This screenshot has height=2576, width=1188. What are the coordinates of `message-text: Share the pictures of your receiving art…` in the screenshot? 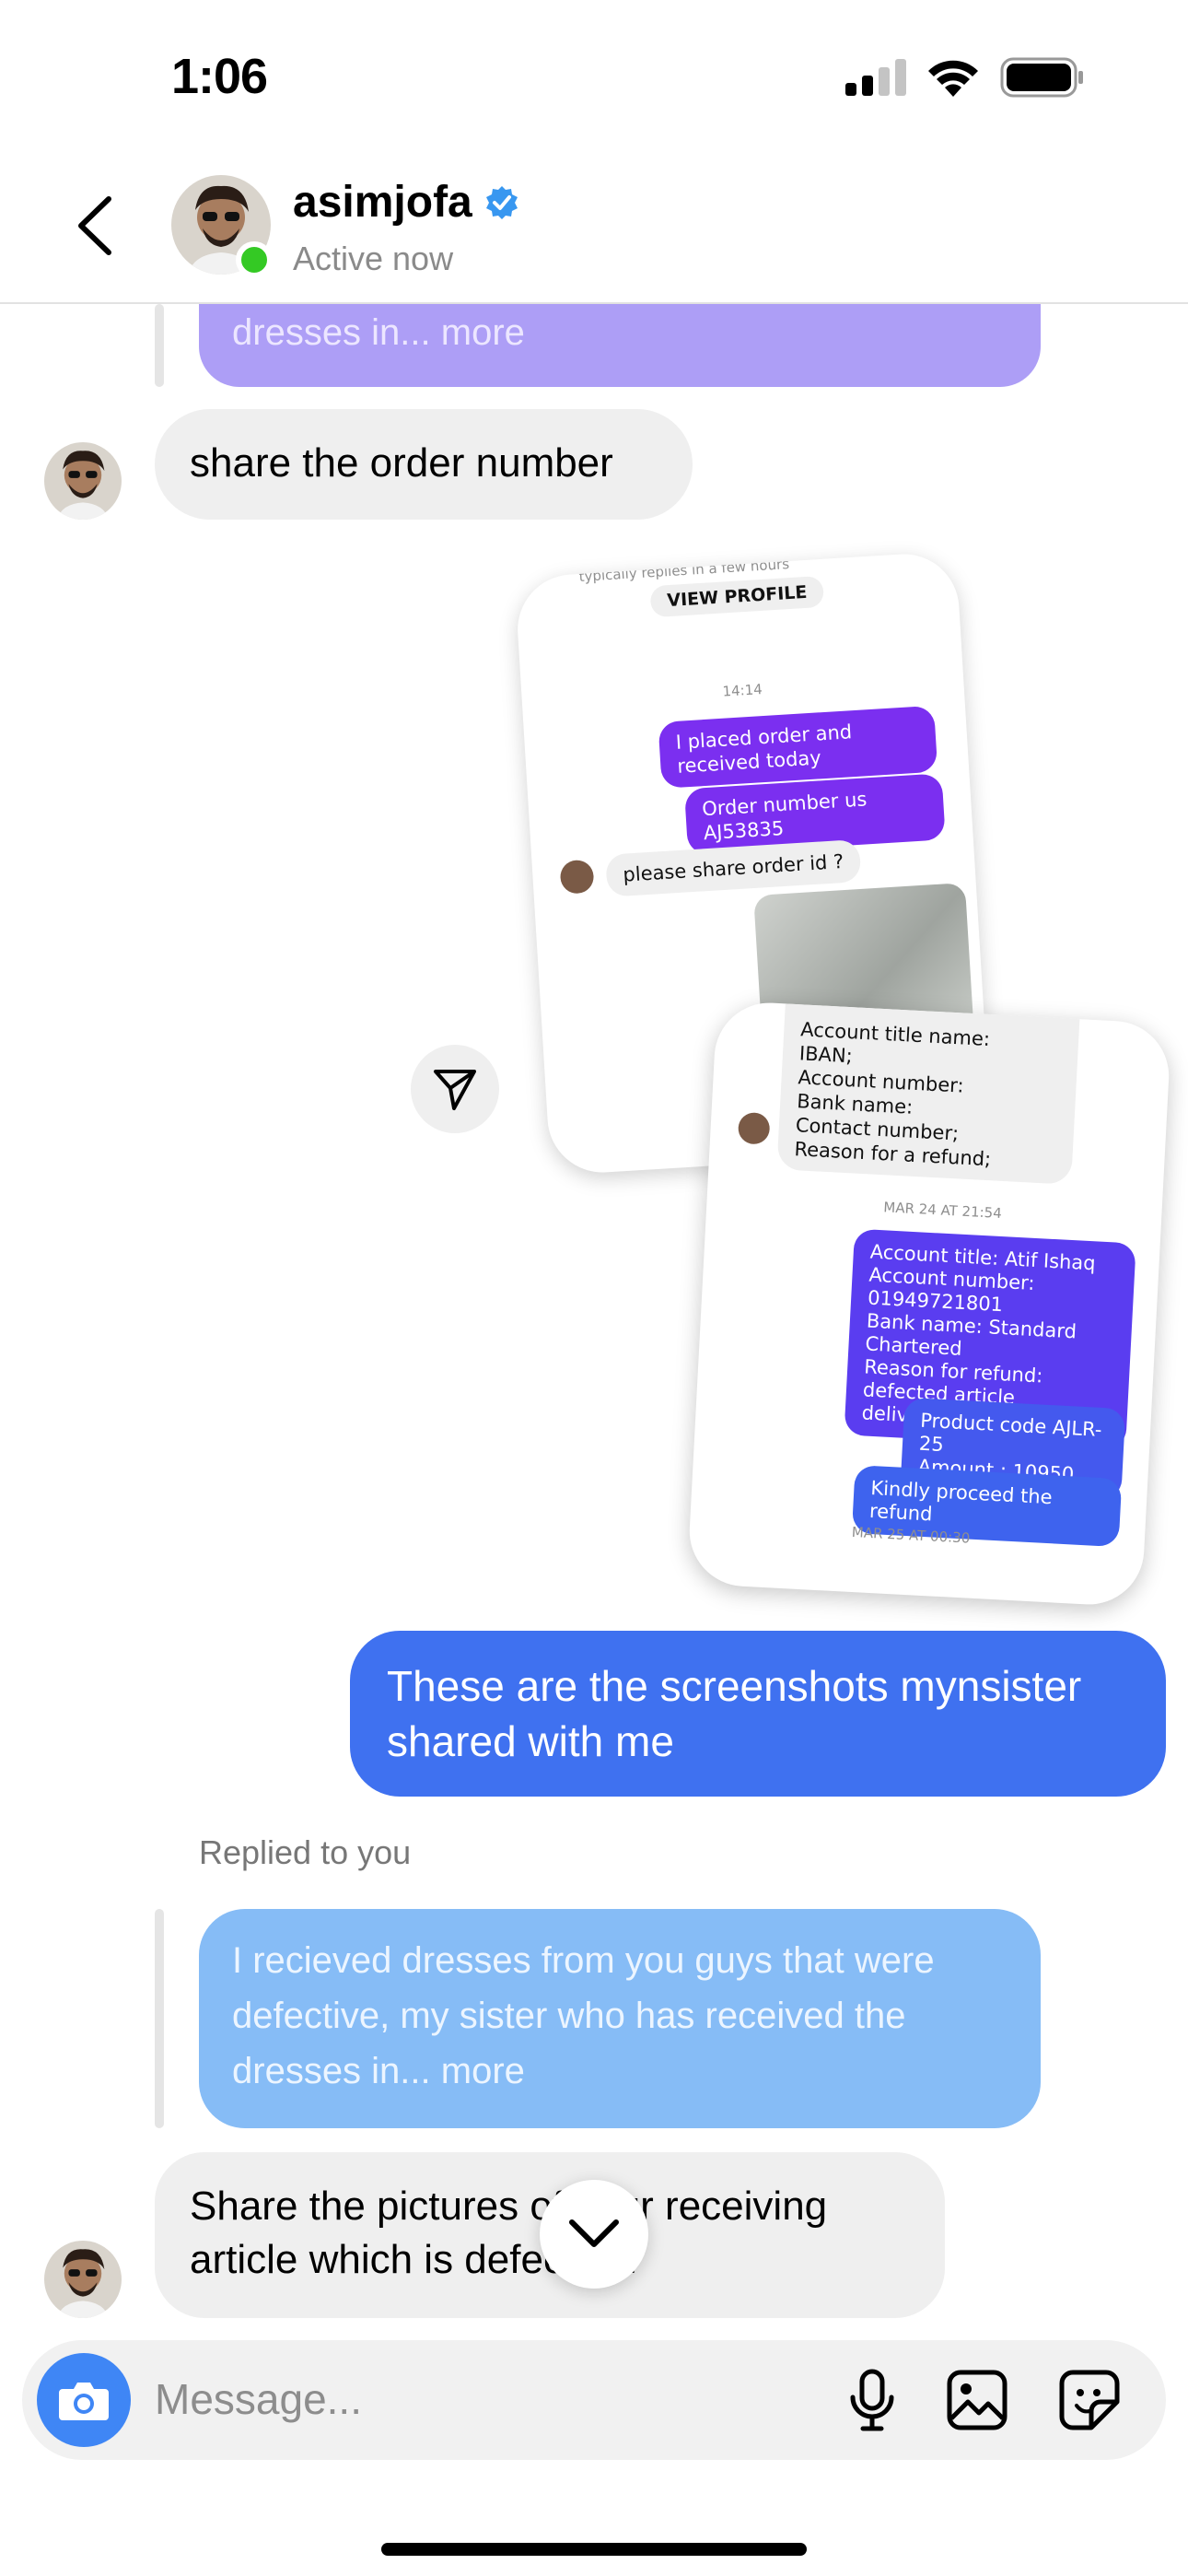 It's located at (509, 2233).